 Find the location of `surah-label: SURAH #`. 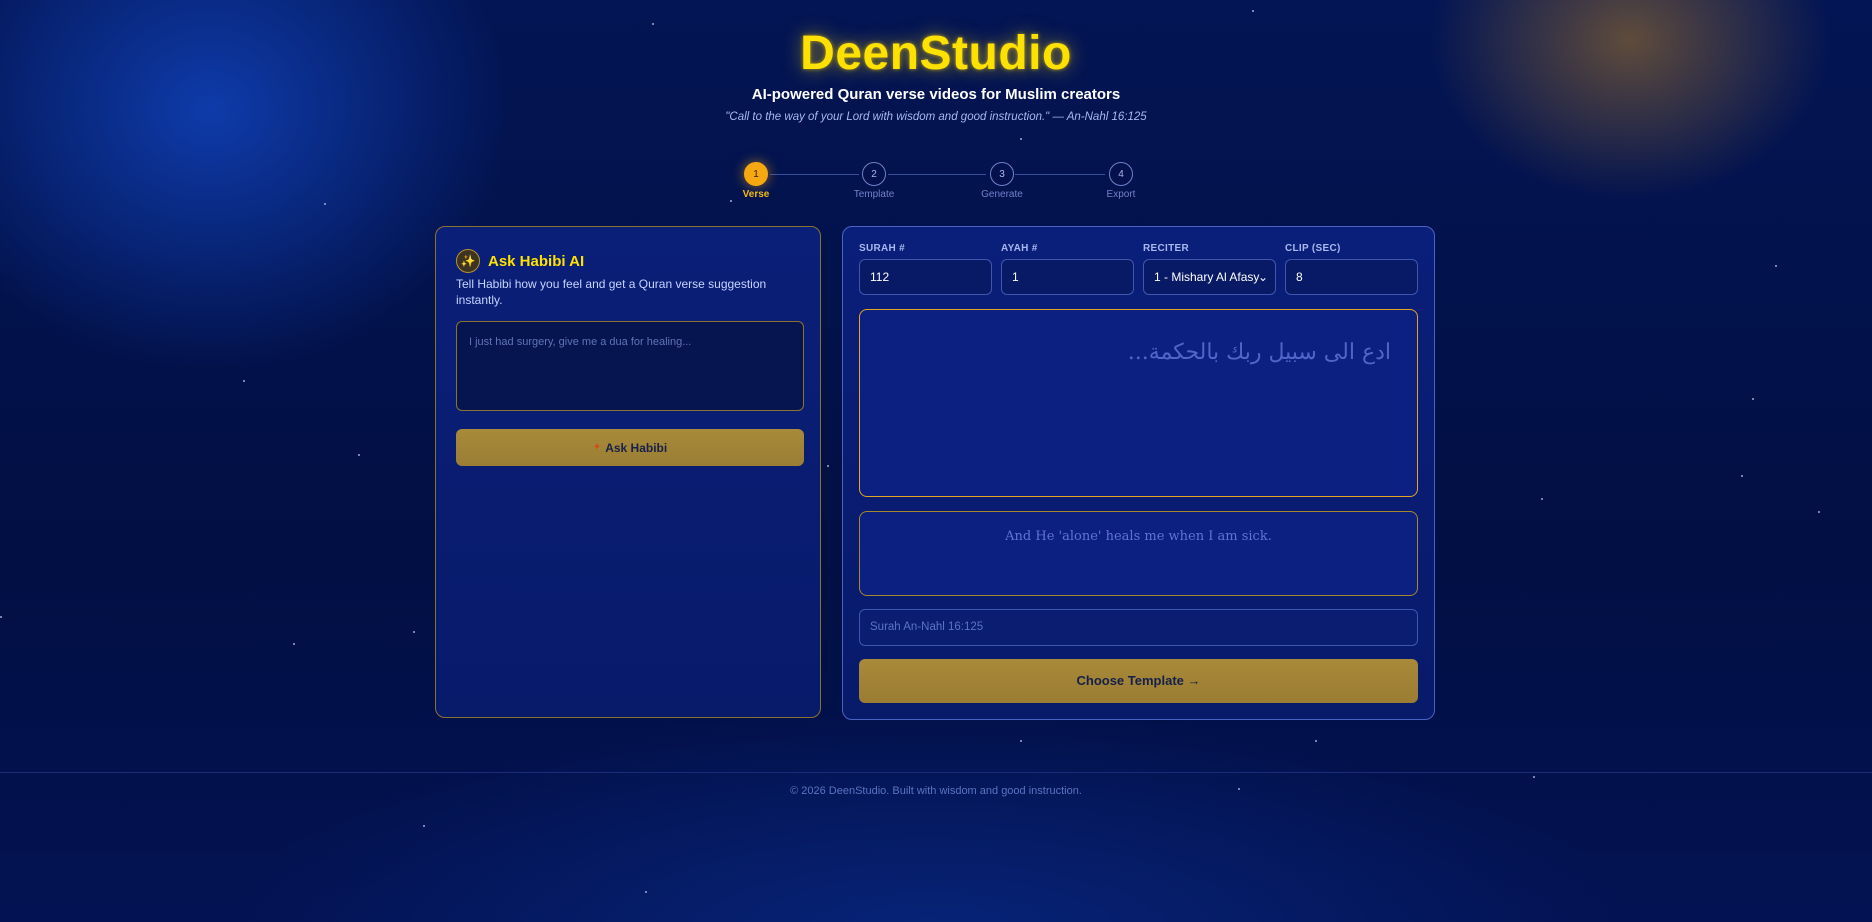

surah-label: SURAH # is located at coordinates (882, 248).